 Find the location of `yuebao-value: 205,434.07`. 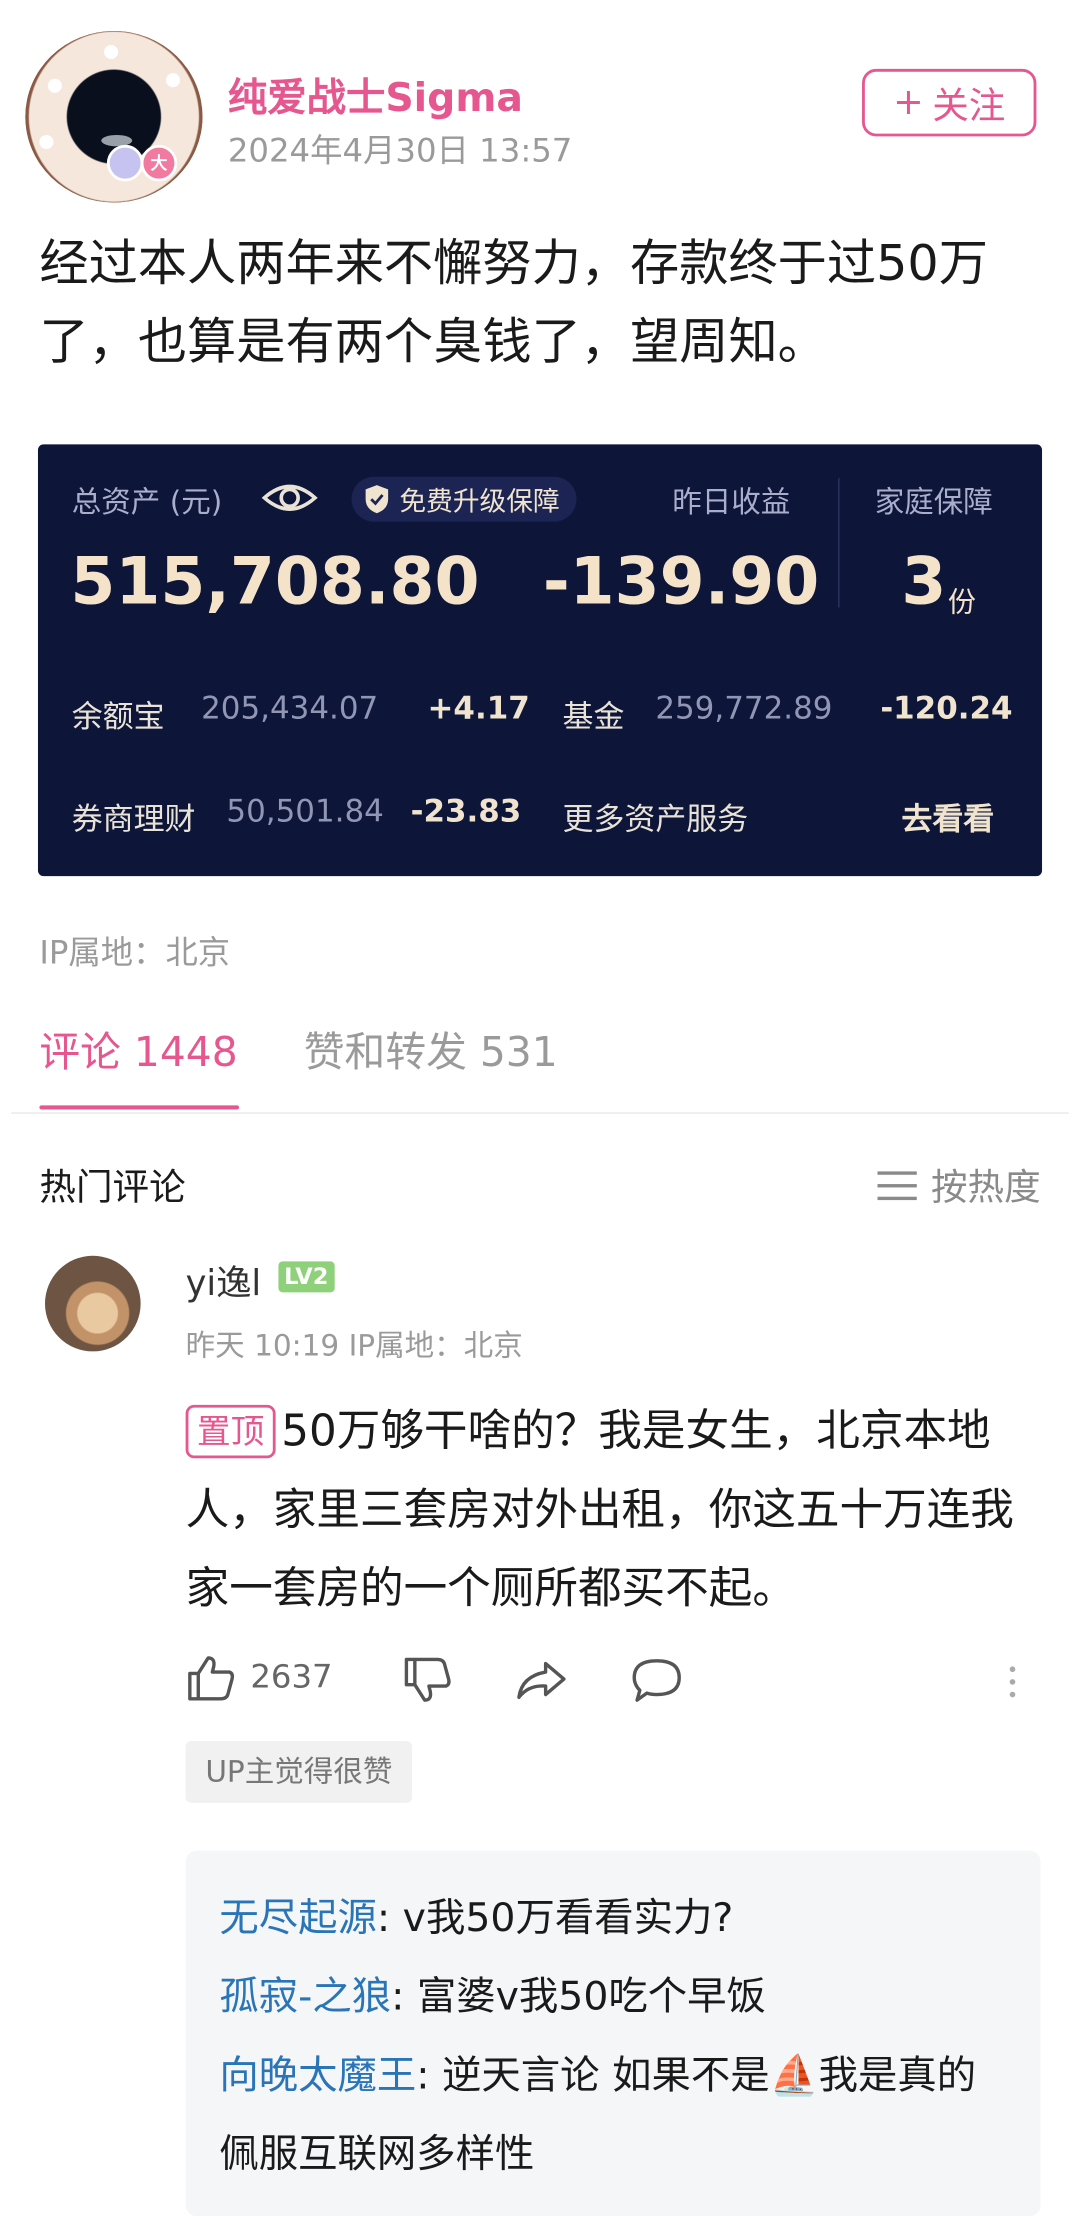

yuebao-value: 205,434.07 is located at coordinates (290, 709).